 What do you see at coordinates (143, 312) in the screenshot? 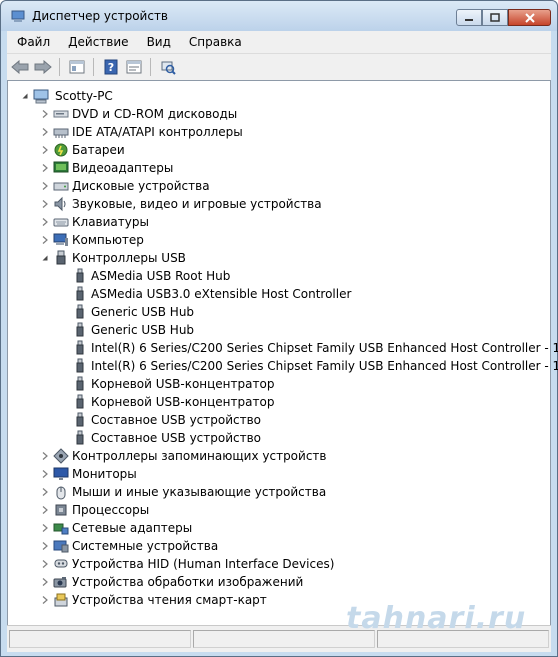
I see `device-label: Generic USB Hub` at bounding box center [143, 312].